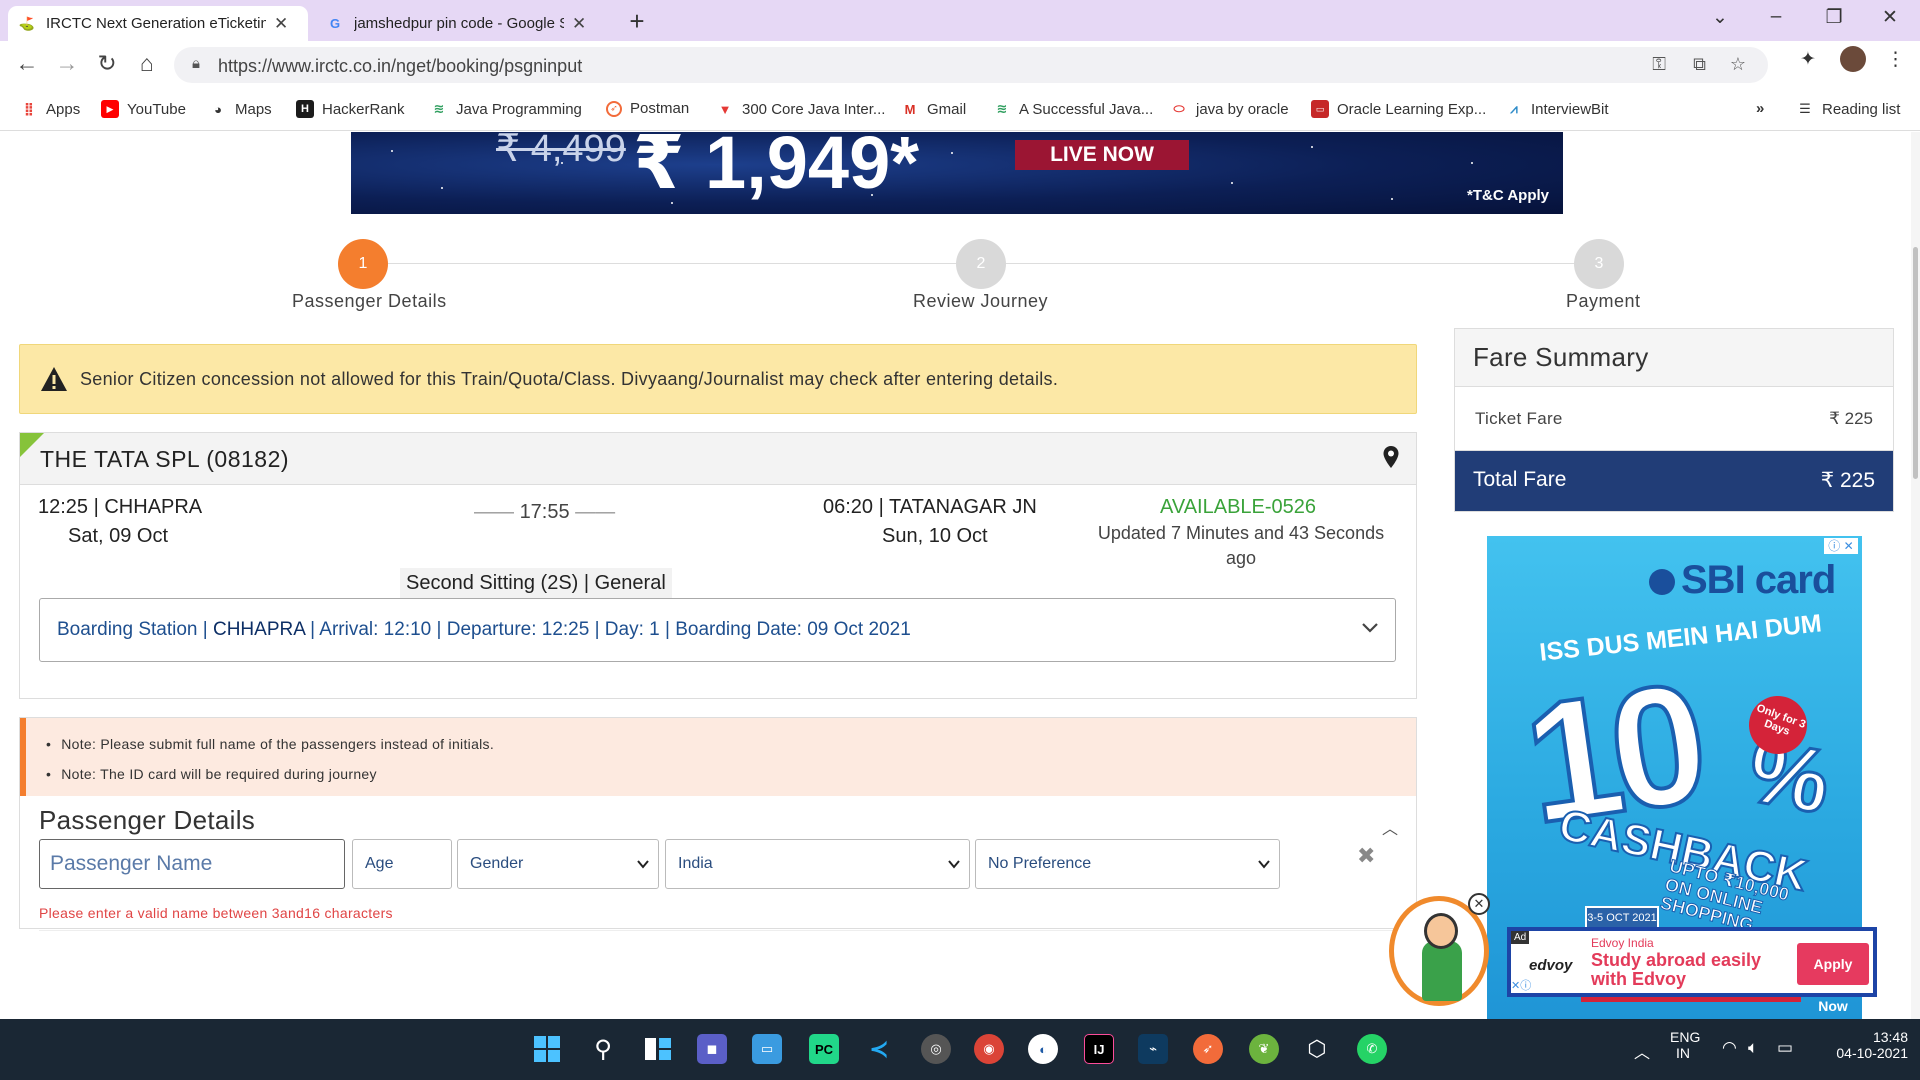 This screenshot has width=1920, height=1080. I want to click on availability-status: AVAILABLE-0526, so click(1238, 507).